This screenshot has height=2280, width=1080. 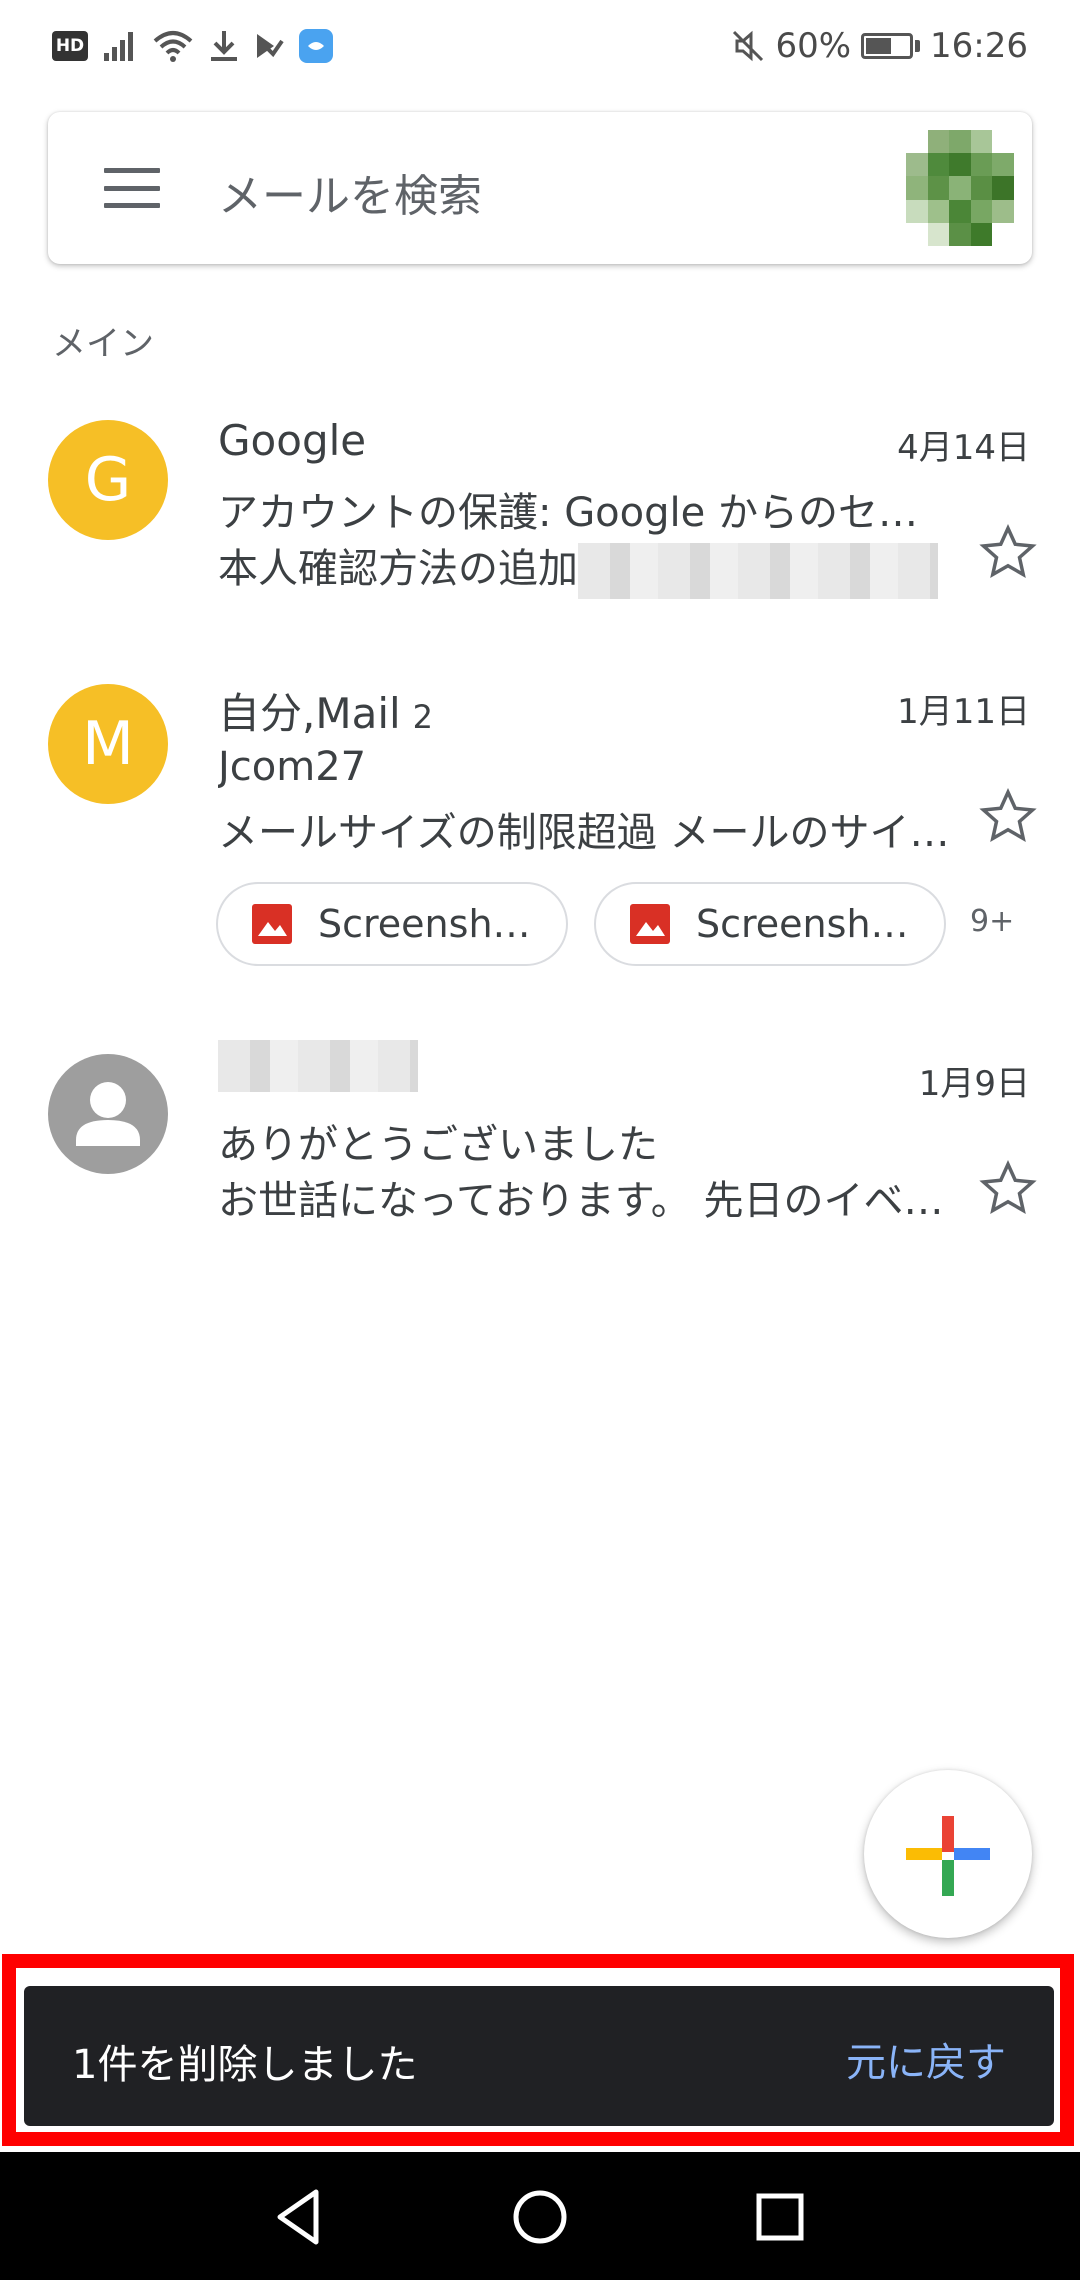 I want to click on wifi-icon, so click(x=173, y=46).